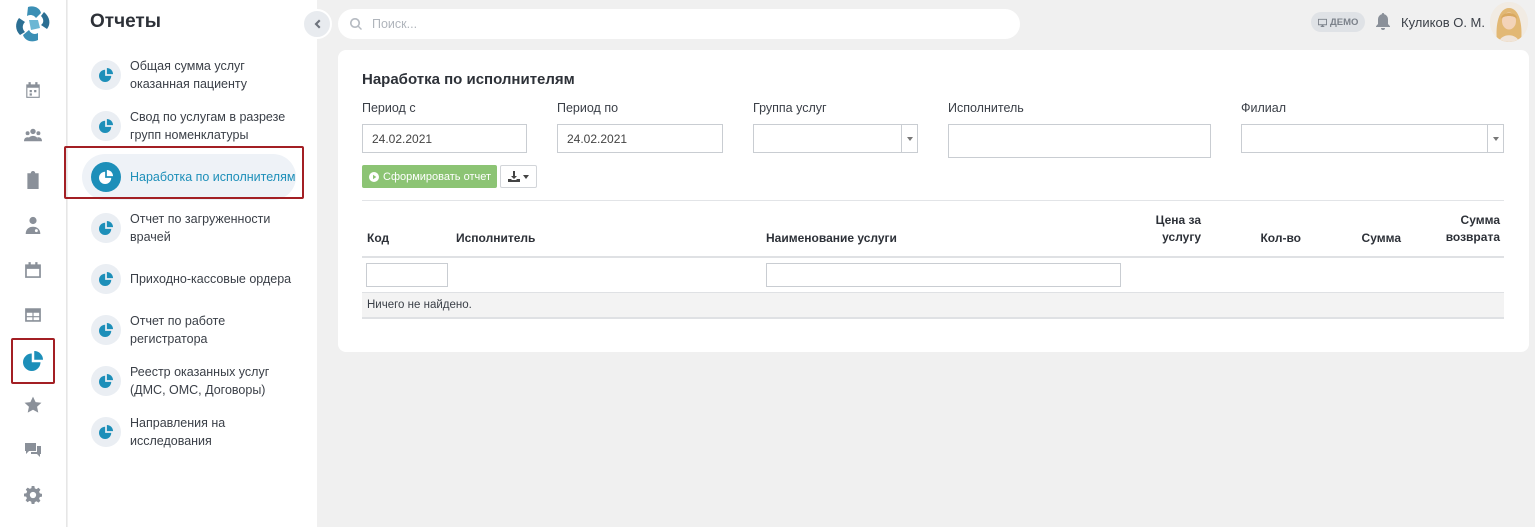 This screenshot has width=1535, height=527. Describe the element at coordinates (514, 176) in the screenshot. I see `download-icon` at that location.